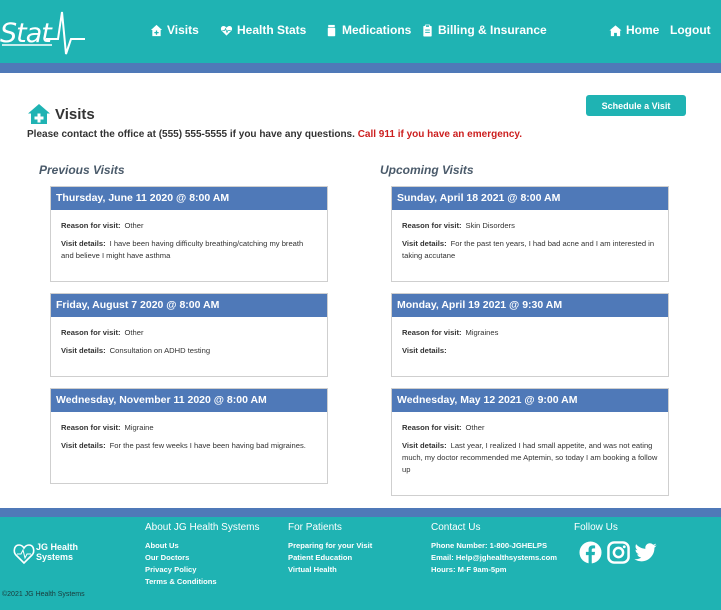 This screenshot has height=610, width=721. Describe the element at coordinates (377, 30) in the screenshot. I see `nav-medications-label: Medications` at that location.